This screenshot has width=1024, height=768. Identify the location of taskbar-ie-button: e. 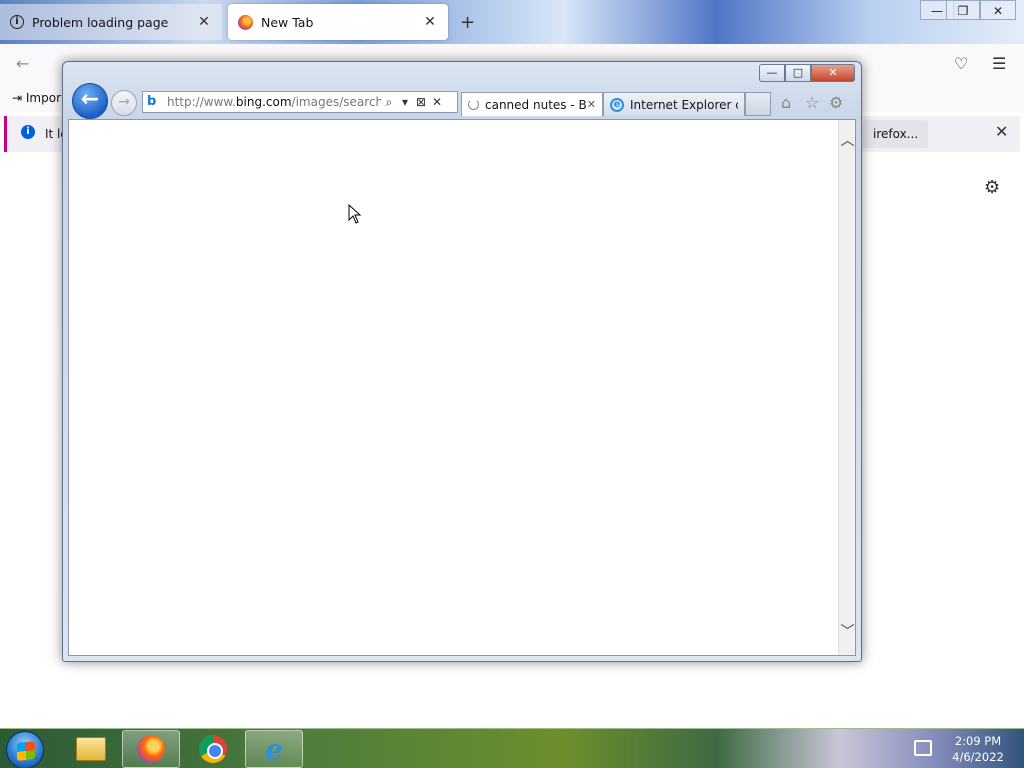
(274, 749).